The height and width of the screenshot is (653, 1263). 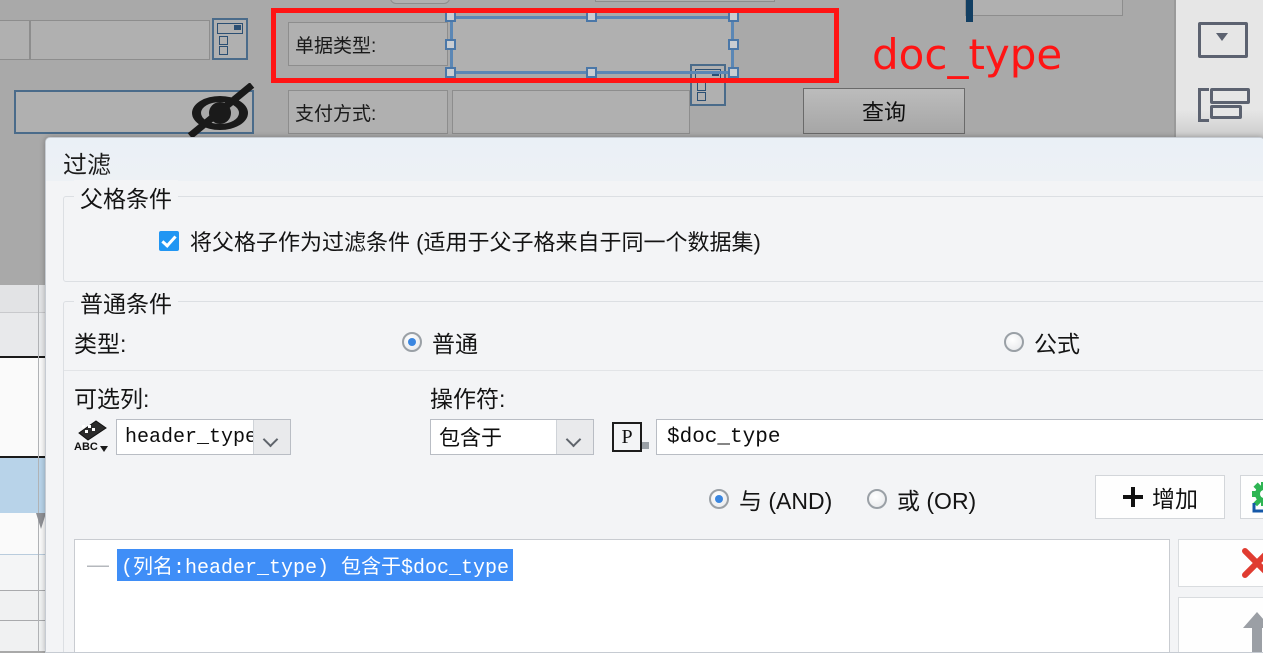 What do you see at coordinates (92, 436) in the screenshot?
I see `abc-column-icon: ABC` at bounding box center [92, 436].